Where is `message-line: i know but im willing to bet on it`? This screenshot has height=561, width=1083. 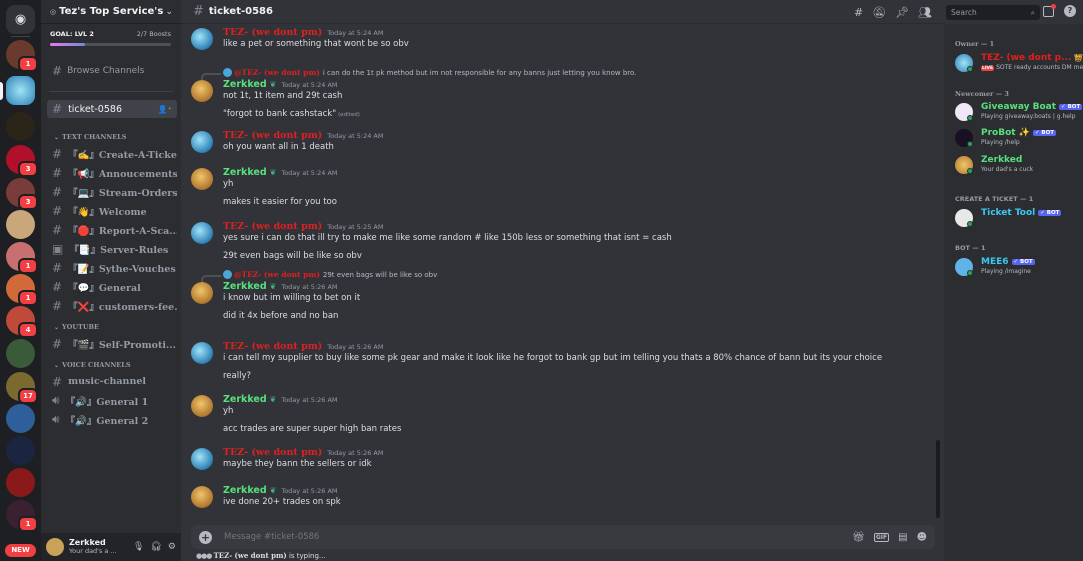 message-line: i know but im willing to bet on it is located at coordinates (292, 298).